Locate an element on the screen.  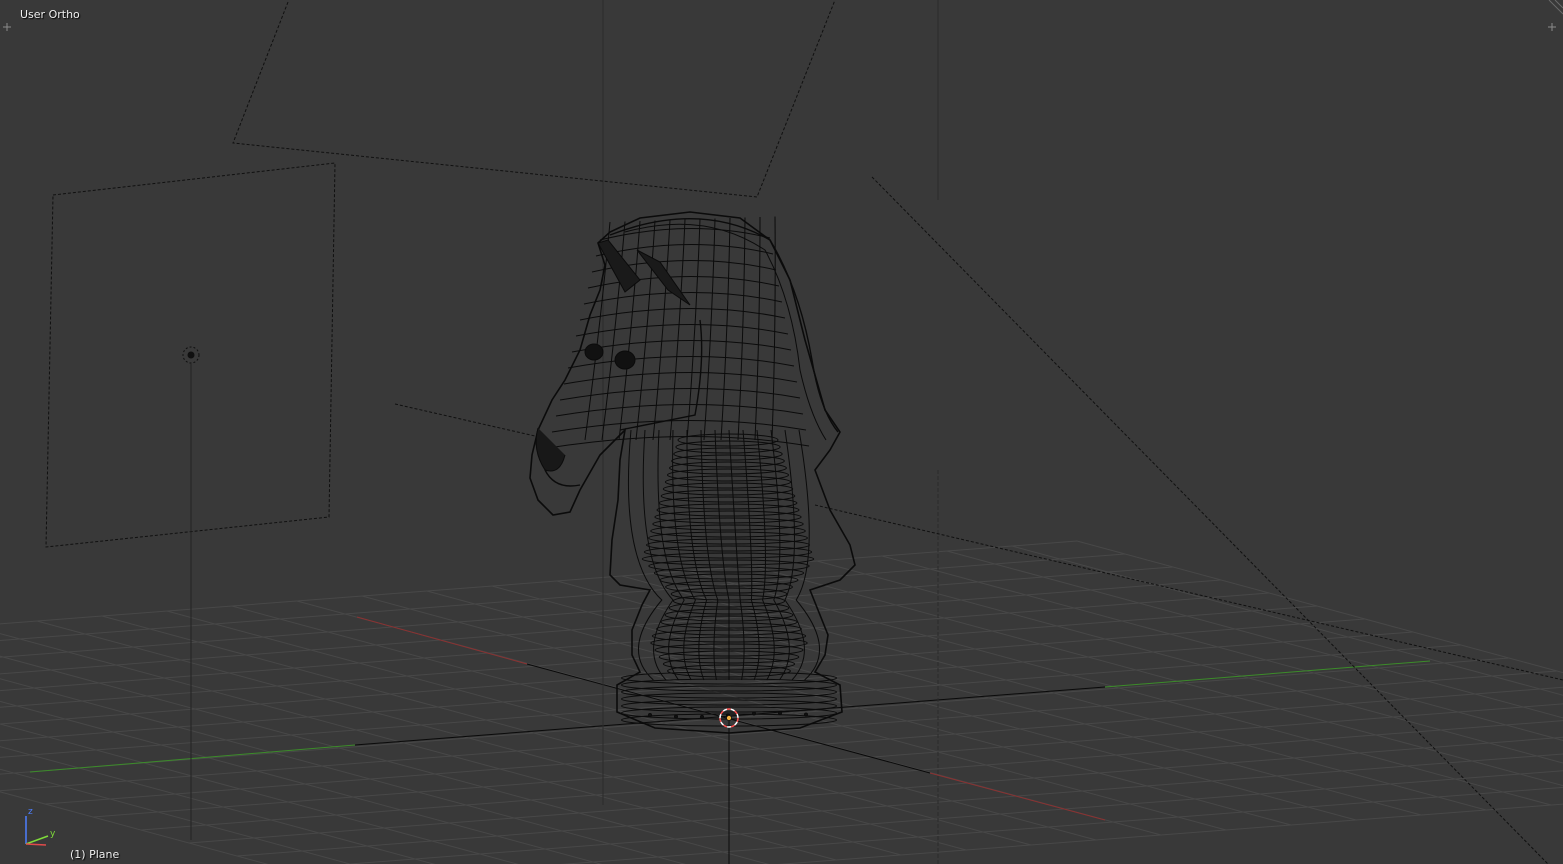
view-name-label: User Ortho is located at coordinates (50, 14).